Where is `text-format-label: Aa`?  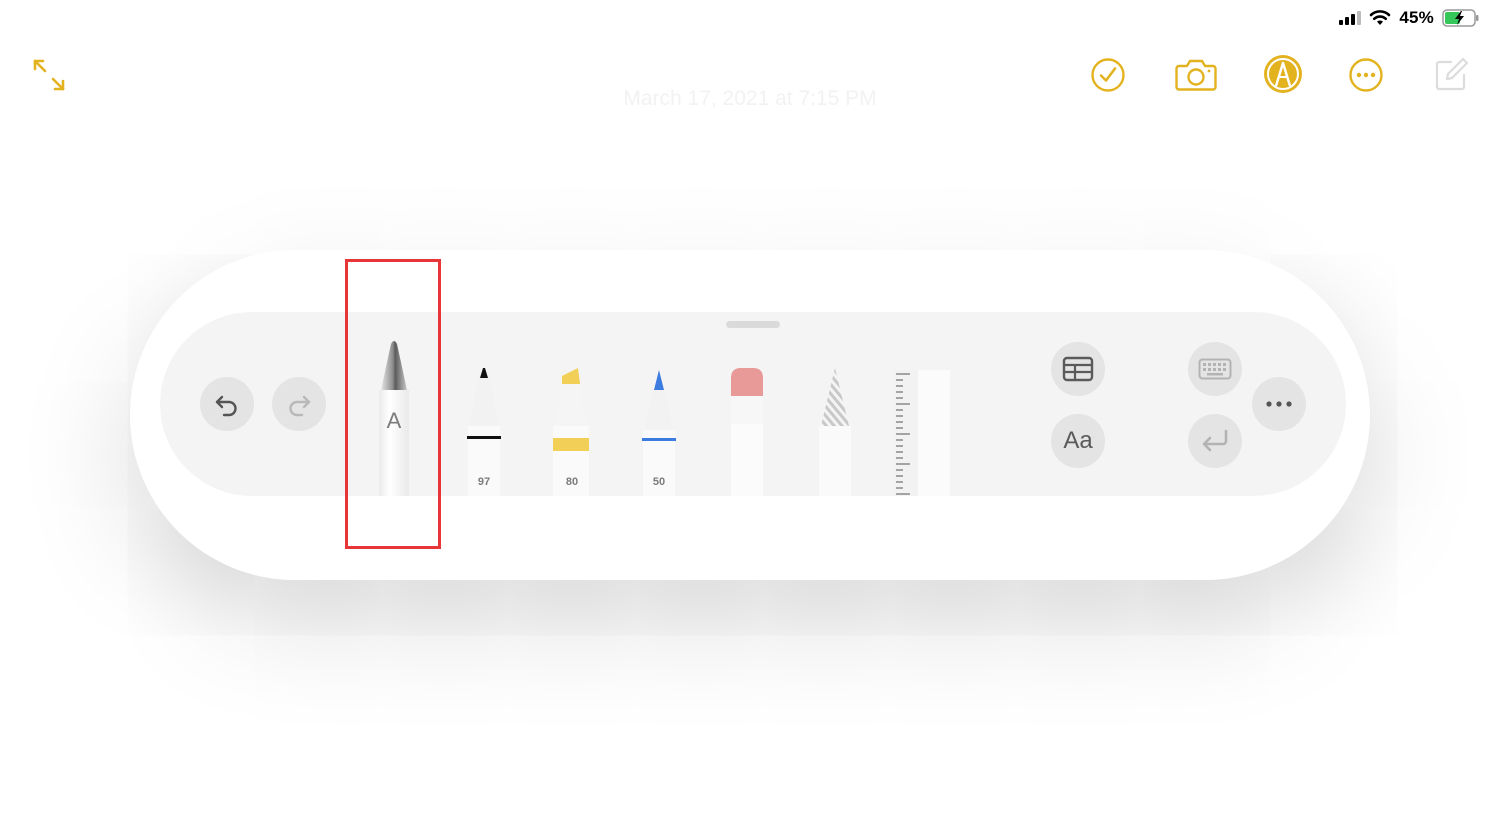 text-format-label: Aa is located at coordinates (1078, 440).